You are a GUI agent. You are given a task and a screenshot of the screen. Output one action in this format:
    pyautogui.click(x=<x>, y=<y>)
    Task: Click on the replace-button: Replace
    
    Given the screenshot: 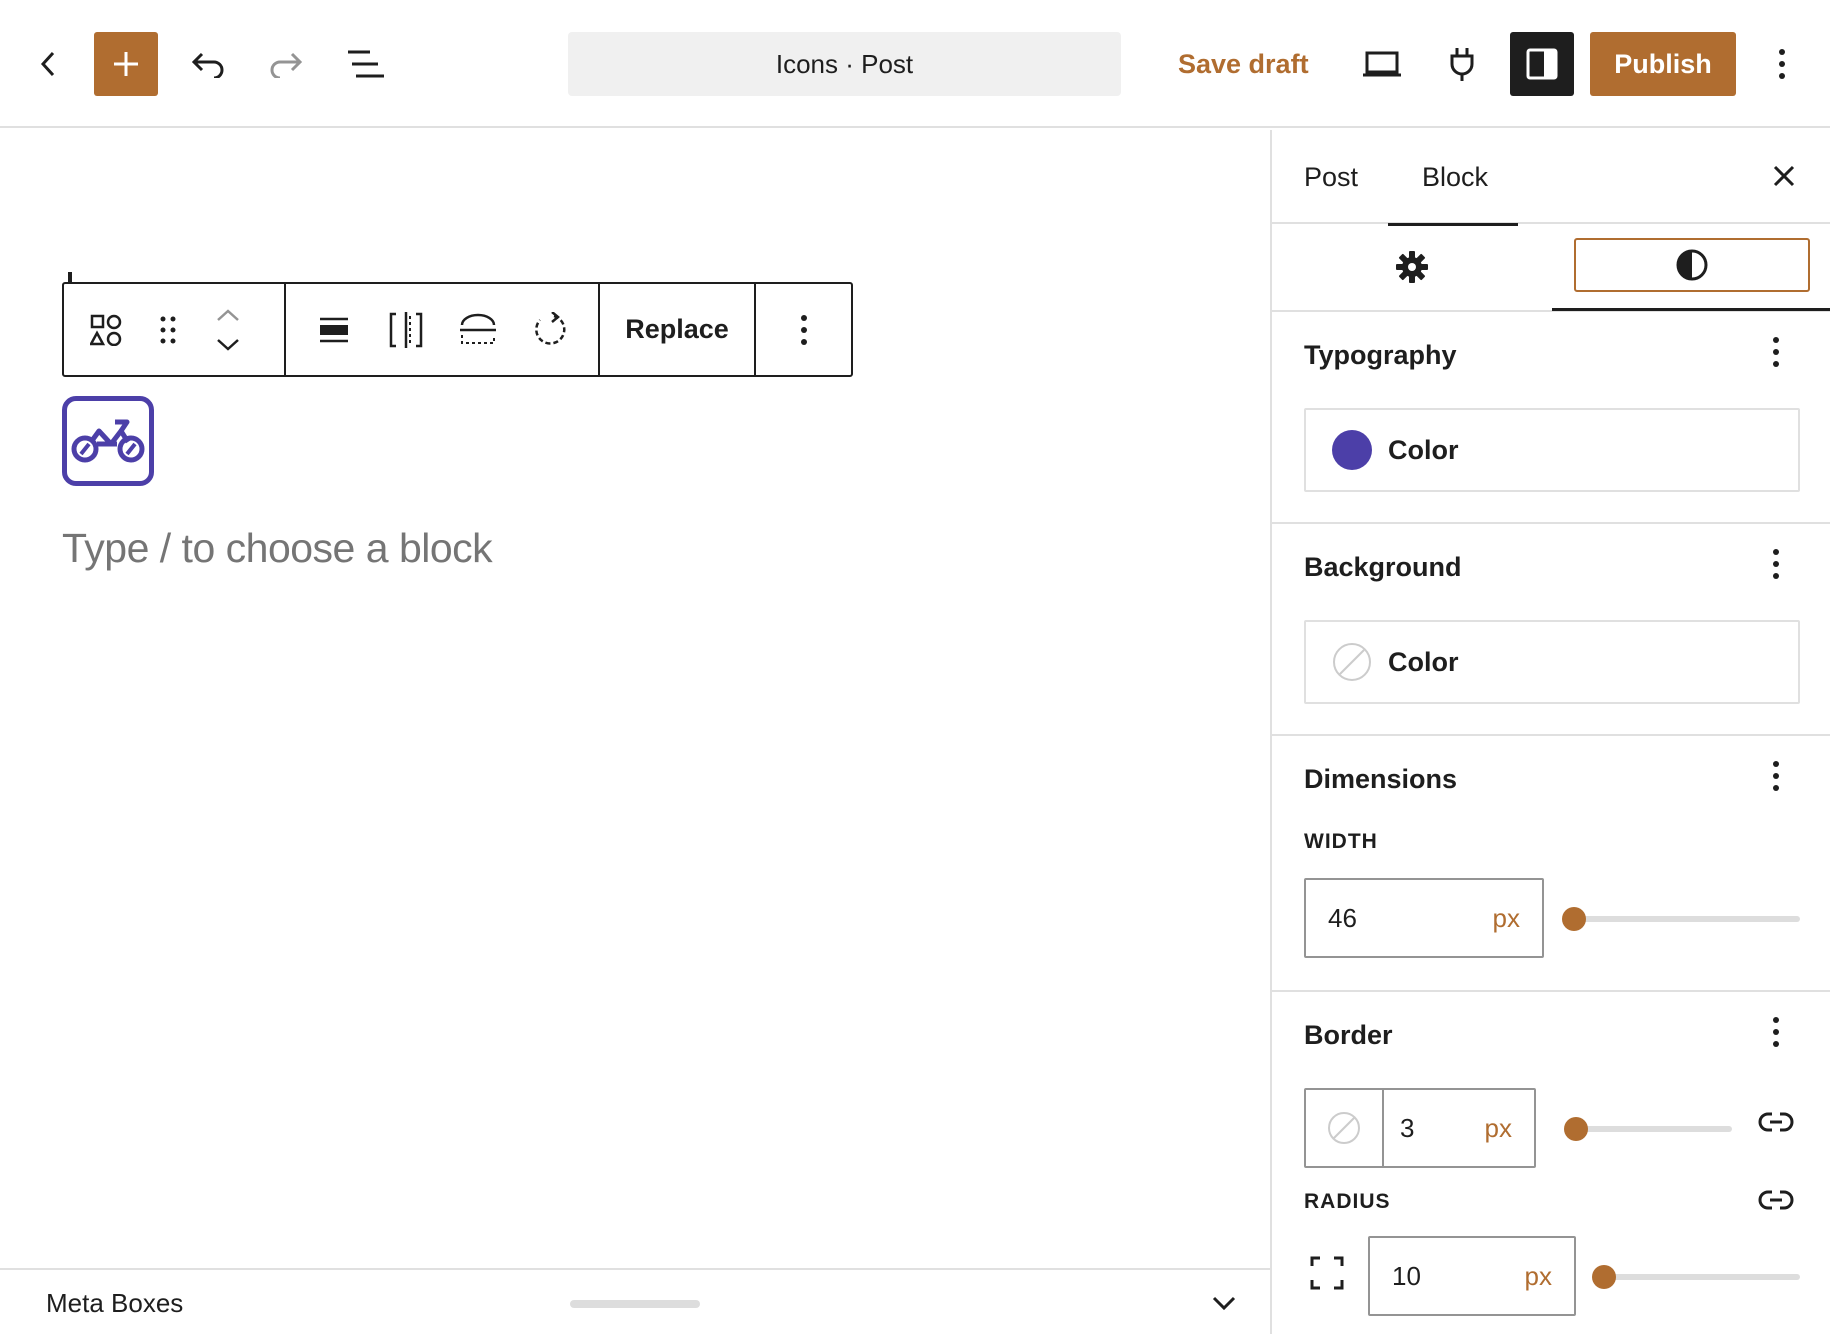 What is the action you would take?
    pyautogui.click(x=677, y=329)
    